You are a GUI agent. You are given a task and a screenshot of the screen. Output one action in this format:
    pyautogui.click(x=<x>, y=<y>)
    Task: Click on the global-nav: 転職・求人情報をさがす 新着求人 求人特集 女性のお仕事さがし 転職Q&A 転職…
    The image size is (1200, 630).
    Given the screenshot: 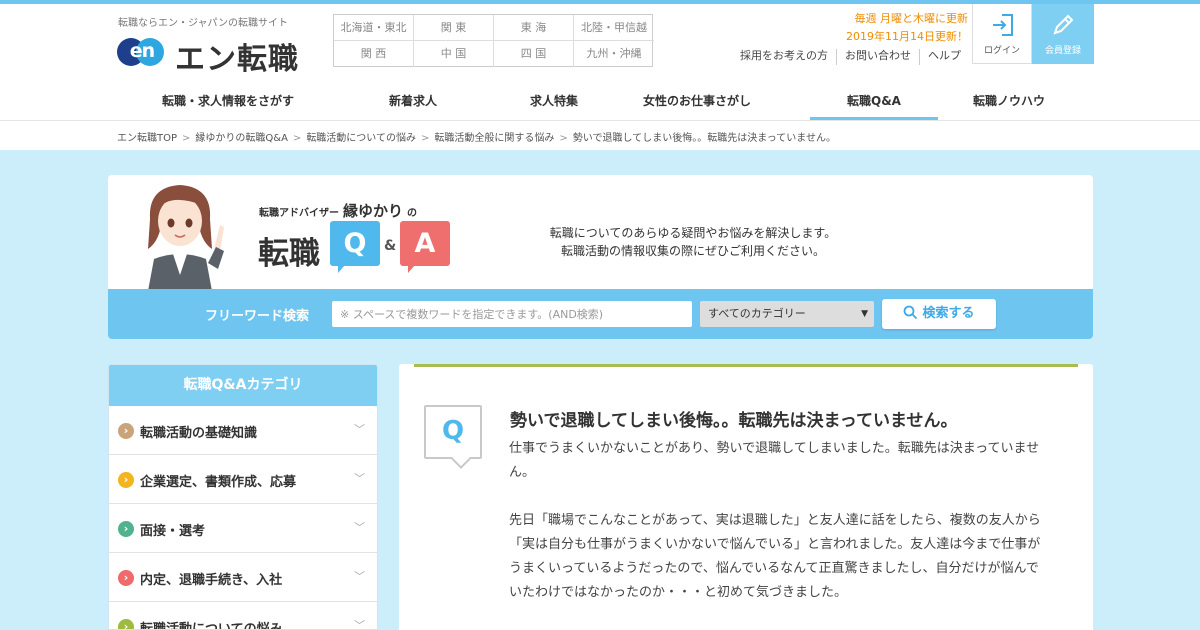 What is the action you would take?
    pyautogui.click(x=604, y=105)
    